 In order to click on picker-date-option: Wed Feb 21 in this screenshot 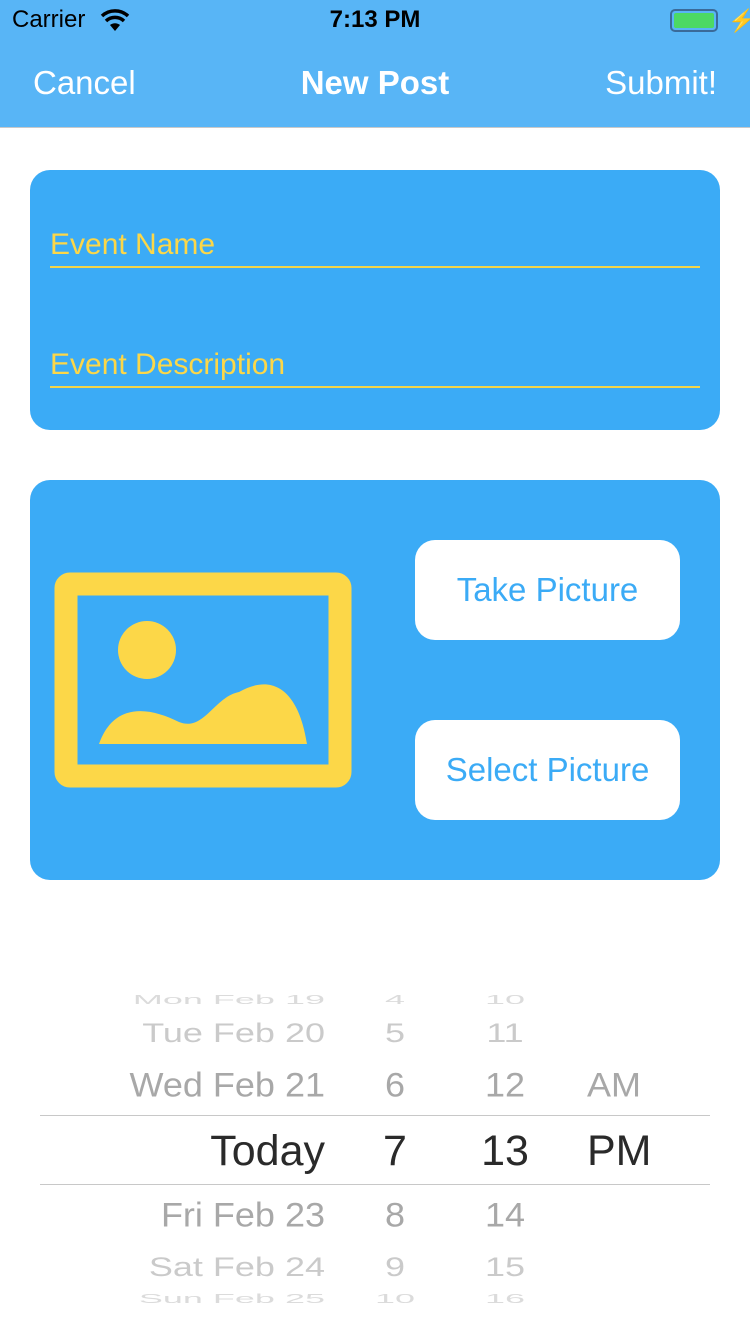, I will do `click(227, 1085)`.